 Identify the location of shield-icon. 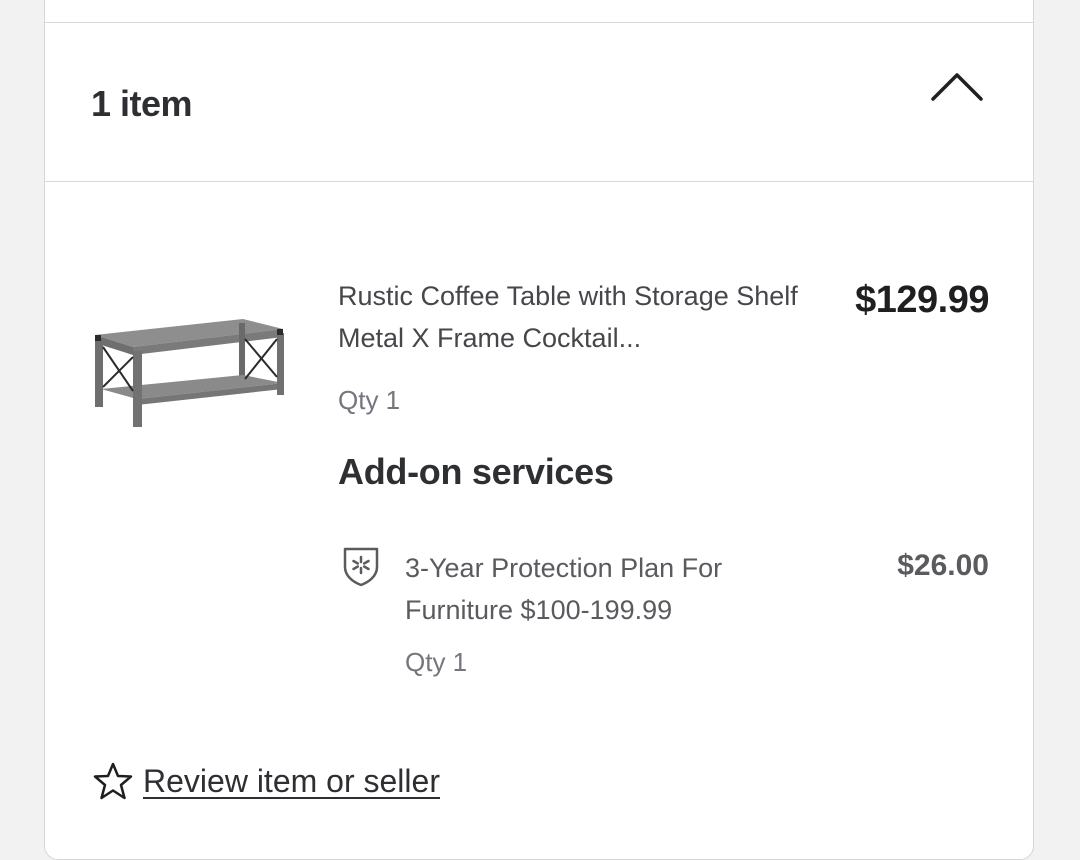
(361, 567).